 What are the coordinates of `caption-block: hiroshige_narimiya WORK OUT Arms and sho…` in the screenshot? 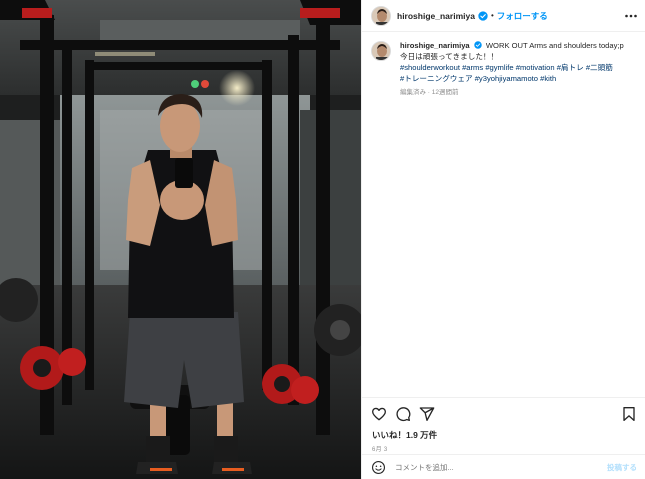 It's located at (505, 69).